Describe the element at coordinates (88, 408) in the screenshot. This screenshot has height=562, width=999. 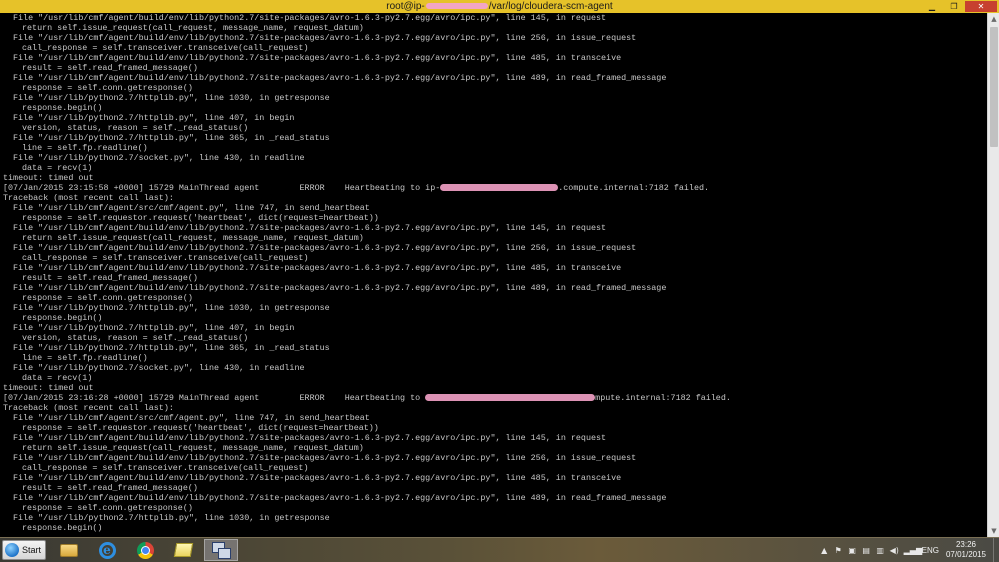
I see `terminal-line-text: Traceback (most recent call last):` at that location.